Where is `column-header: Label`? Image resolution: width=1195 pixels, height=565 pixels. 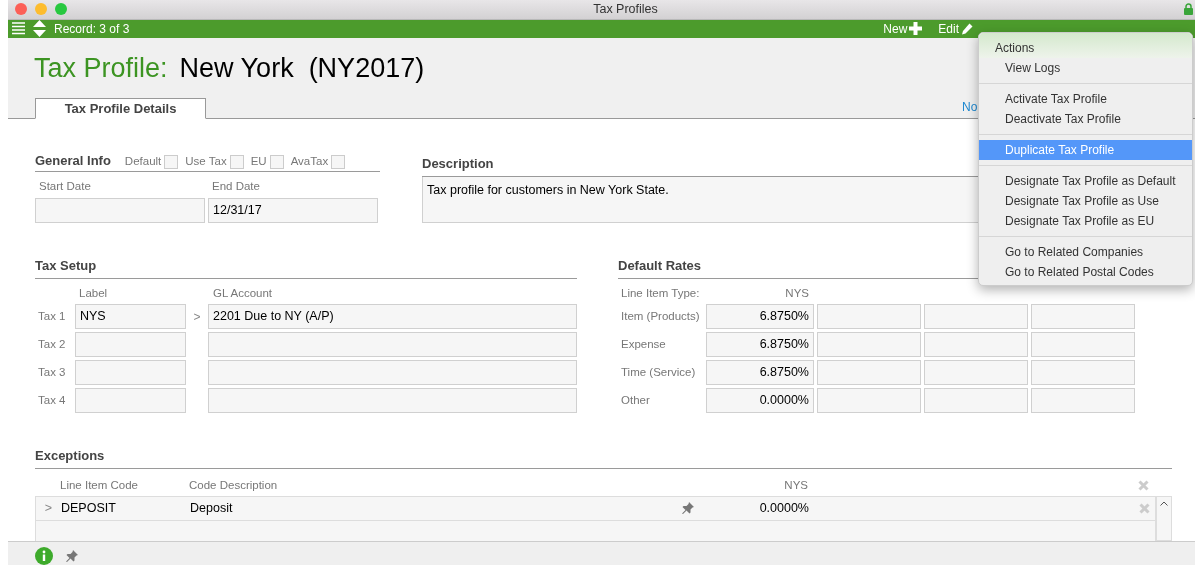 column-header: Label is located at coordinates (94, 293).